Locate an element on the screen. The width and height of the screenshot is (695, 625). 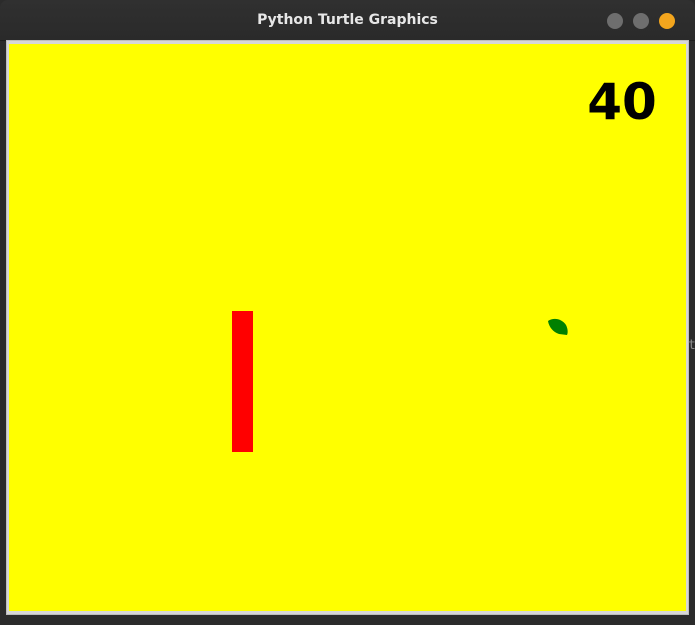
title-bar: Python Turtle Graphics is located at coordinates (347, 20).